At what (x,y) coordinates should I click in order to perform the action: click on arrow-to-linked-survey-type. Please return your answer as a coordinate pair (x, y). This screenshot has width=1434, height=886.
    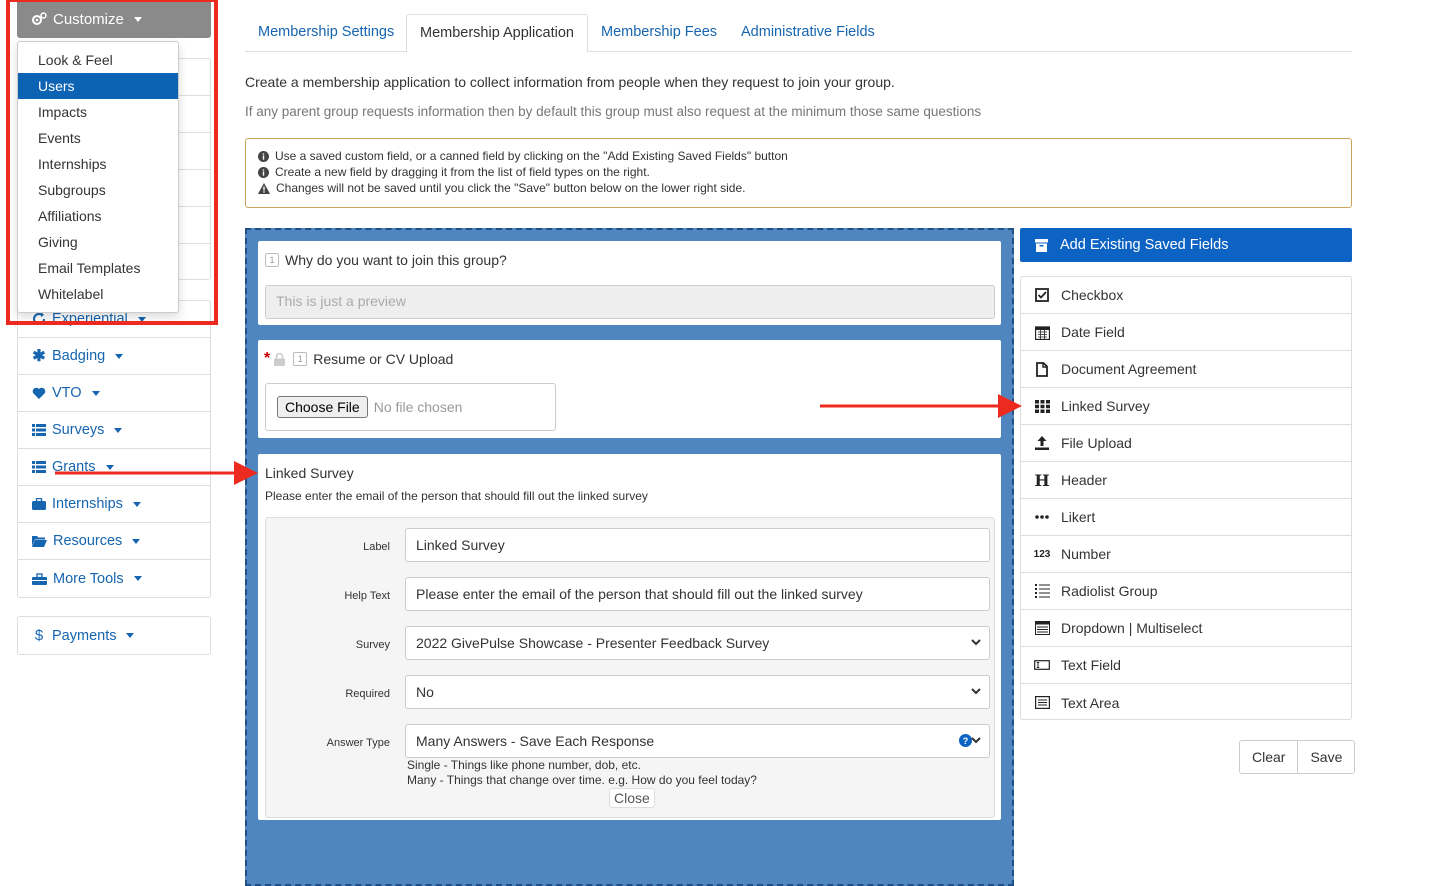
    Looking at the image, I should click on (921, 406).